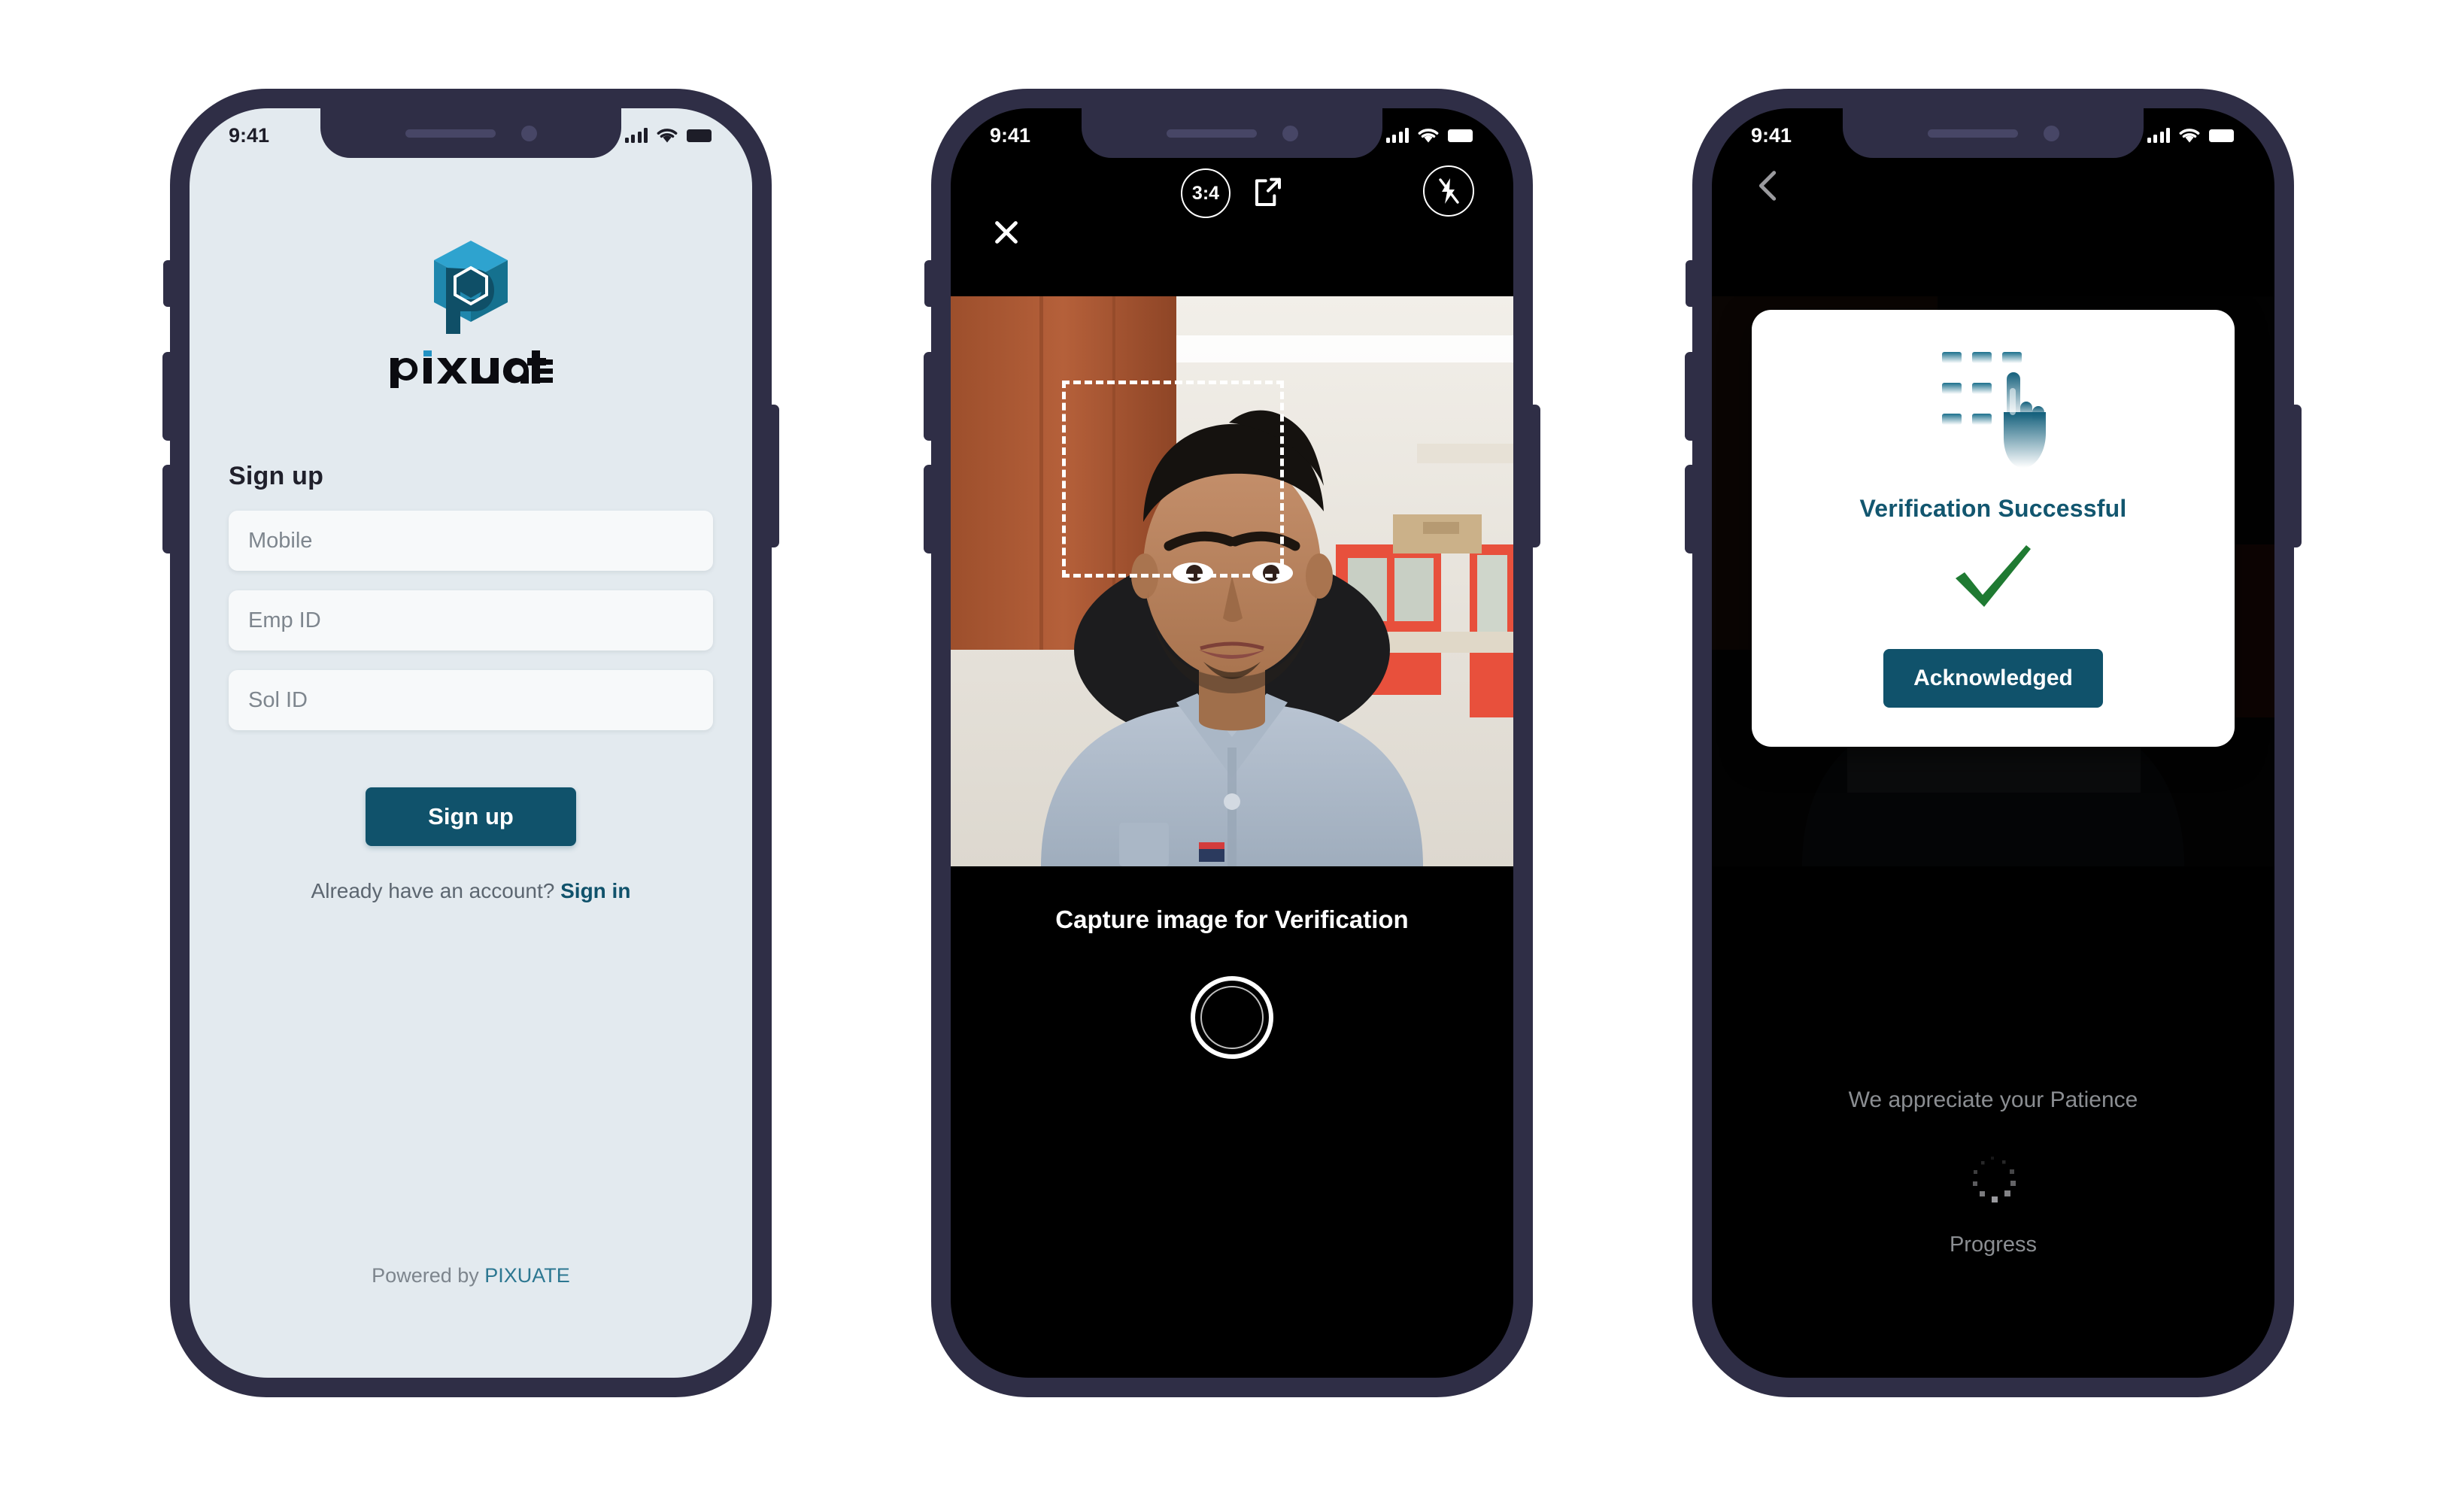  Describe the element at coordinates (1993, 1099) in the screenshot. I see `patience-text: We appreciate your Patience` at that location.